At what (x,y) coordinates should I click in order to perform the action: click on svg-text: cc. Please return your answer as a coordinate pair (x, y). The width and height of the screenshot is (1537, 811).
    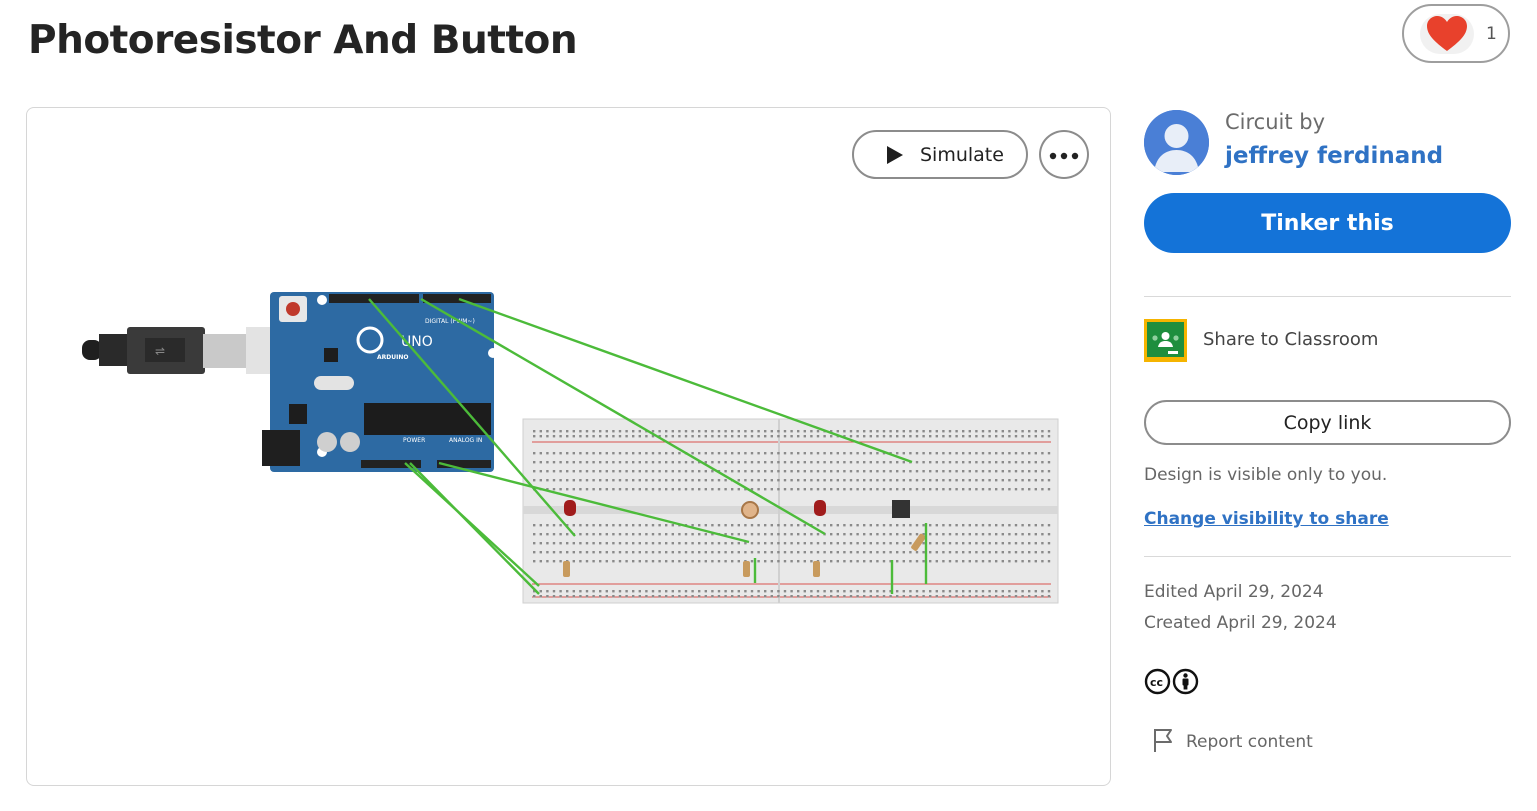
    Looking at the image, I should click on (1156, 682).